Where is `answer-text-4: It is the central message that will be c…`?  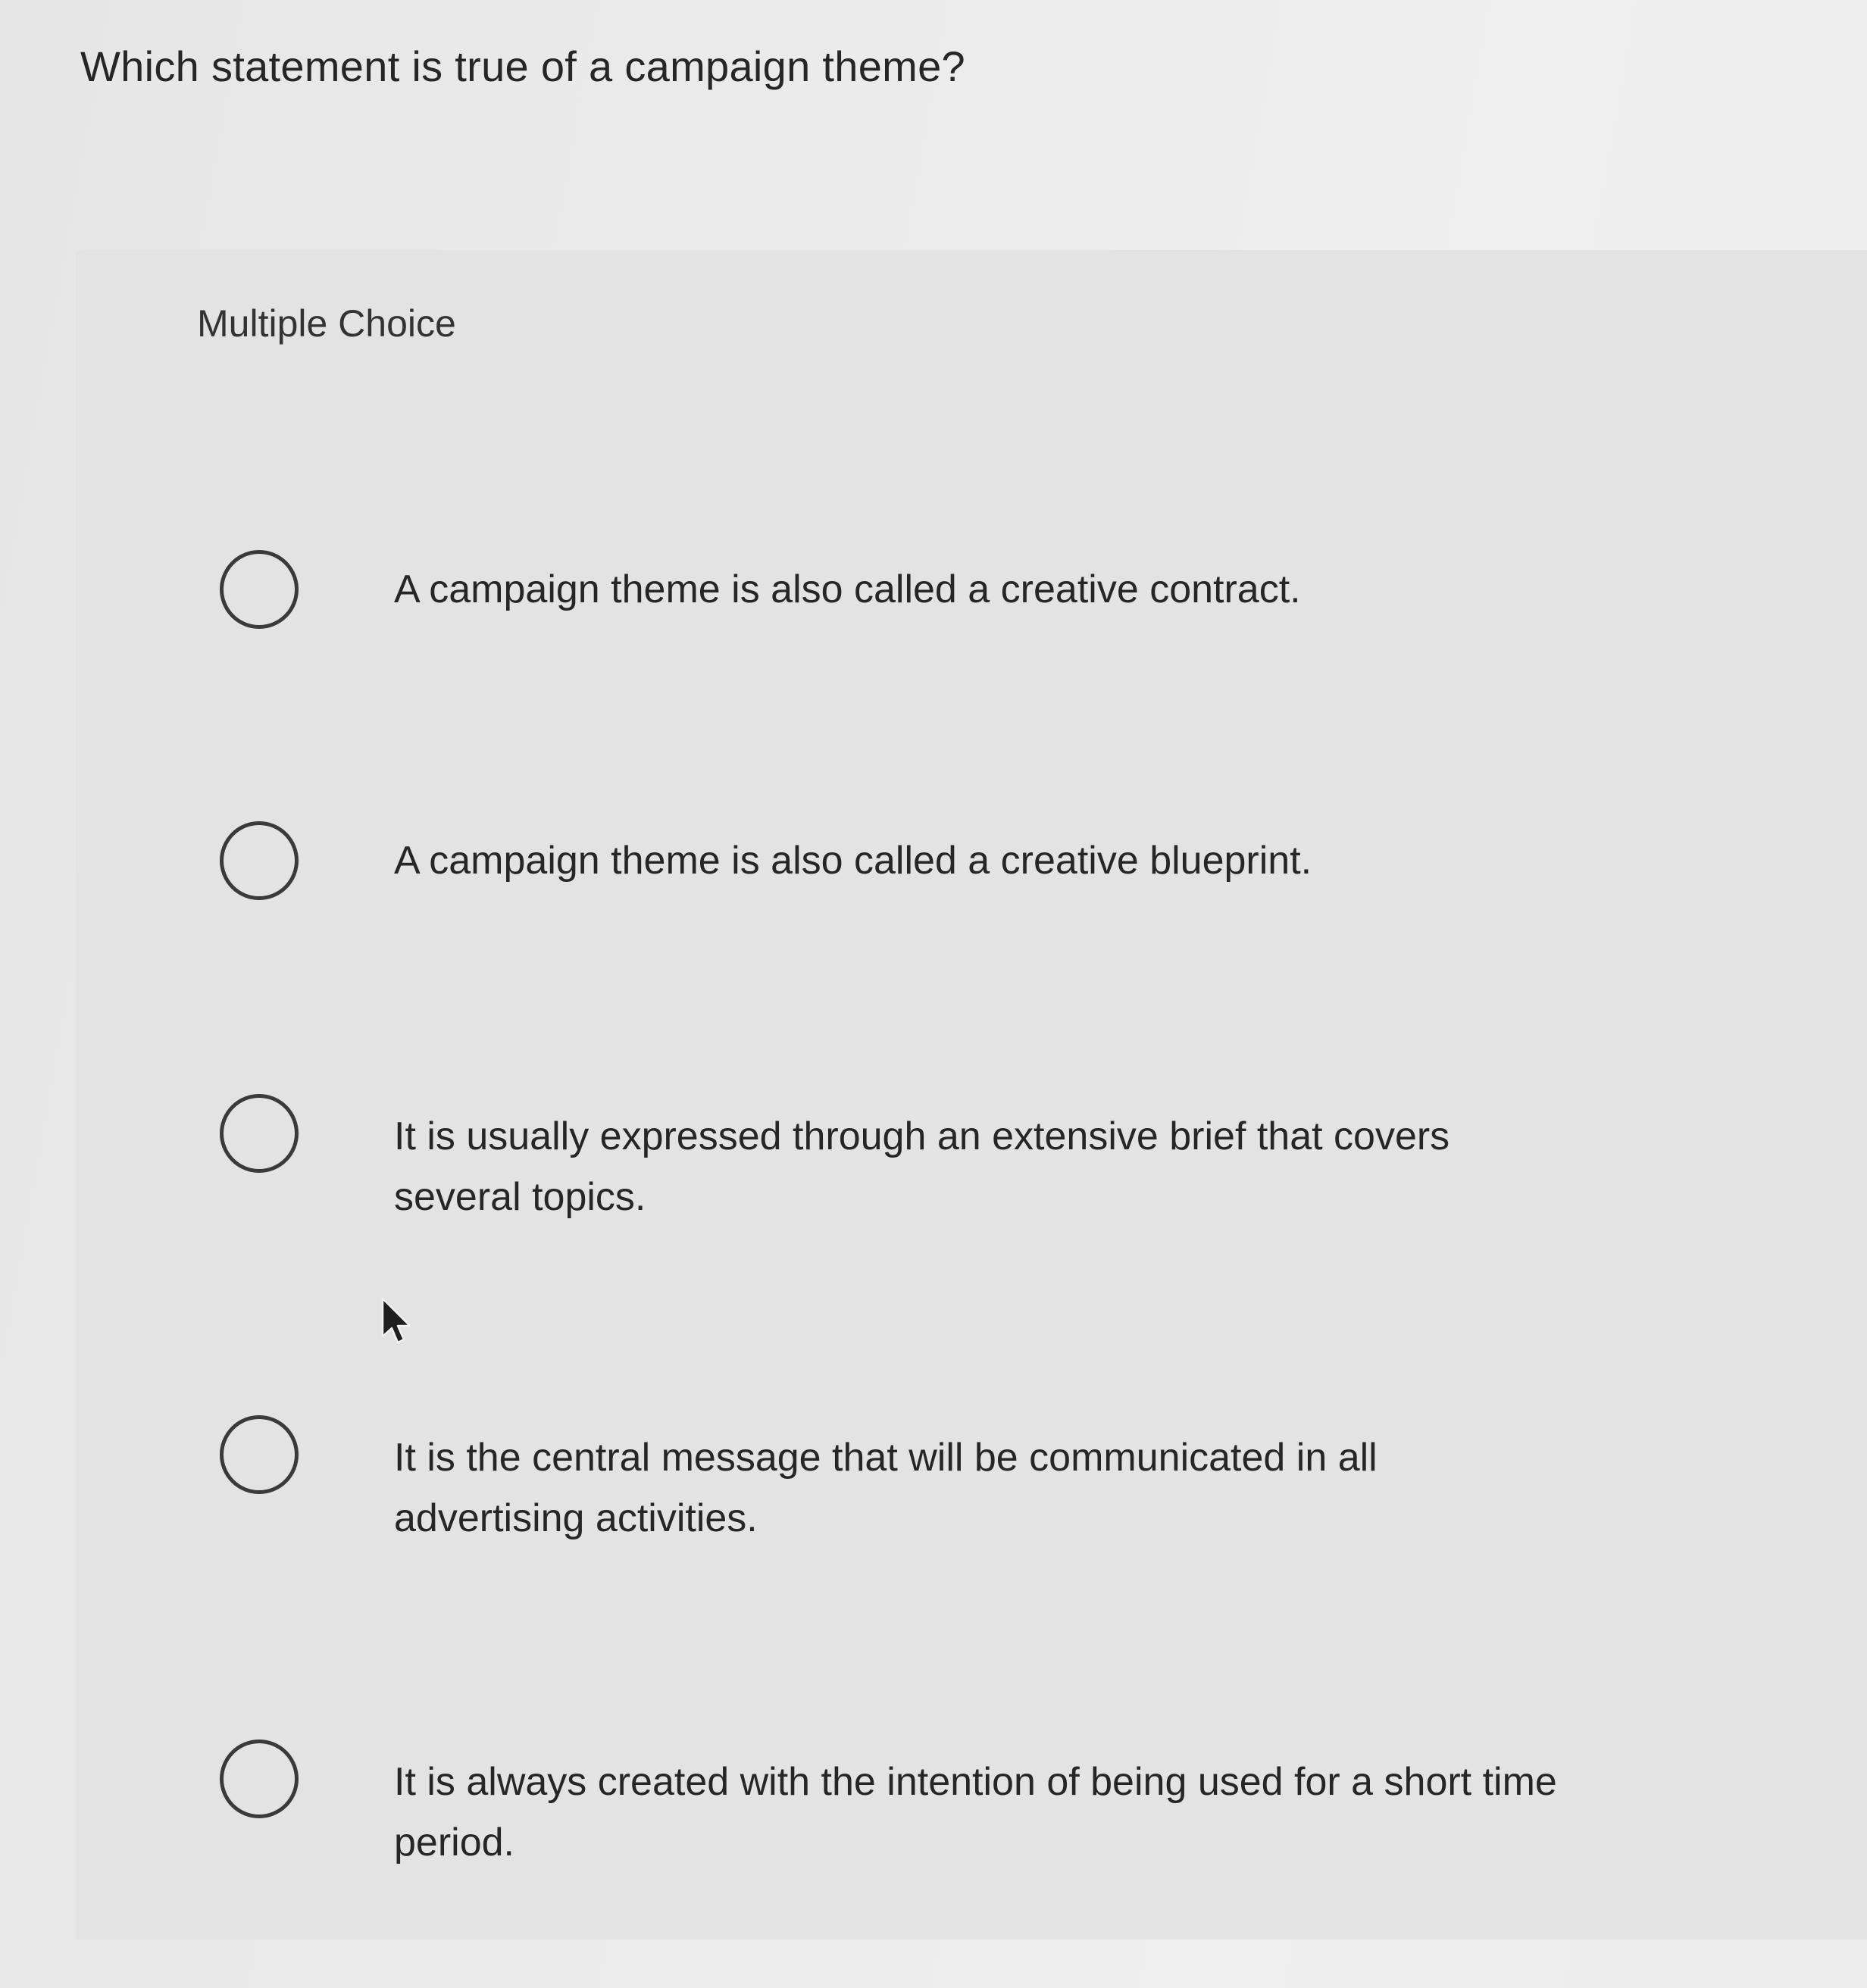 answer-text-4: It is the central message that will be c… is located at coordinates (886, 1488).